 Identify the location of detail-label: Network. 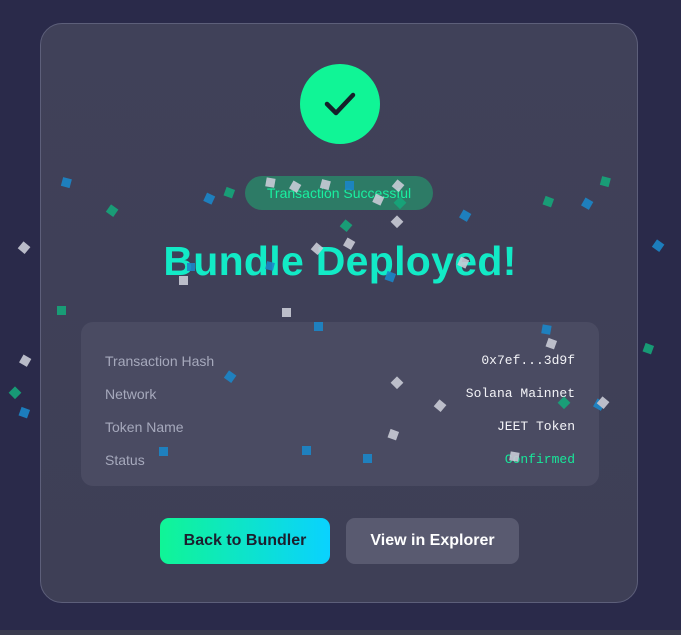
(131, 393).